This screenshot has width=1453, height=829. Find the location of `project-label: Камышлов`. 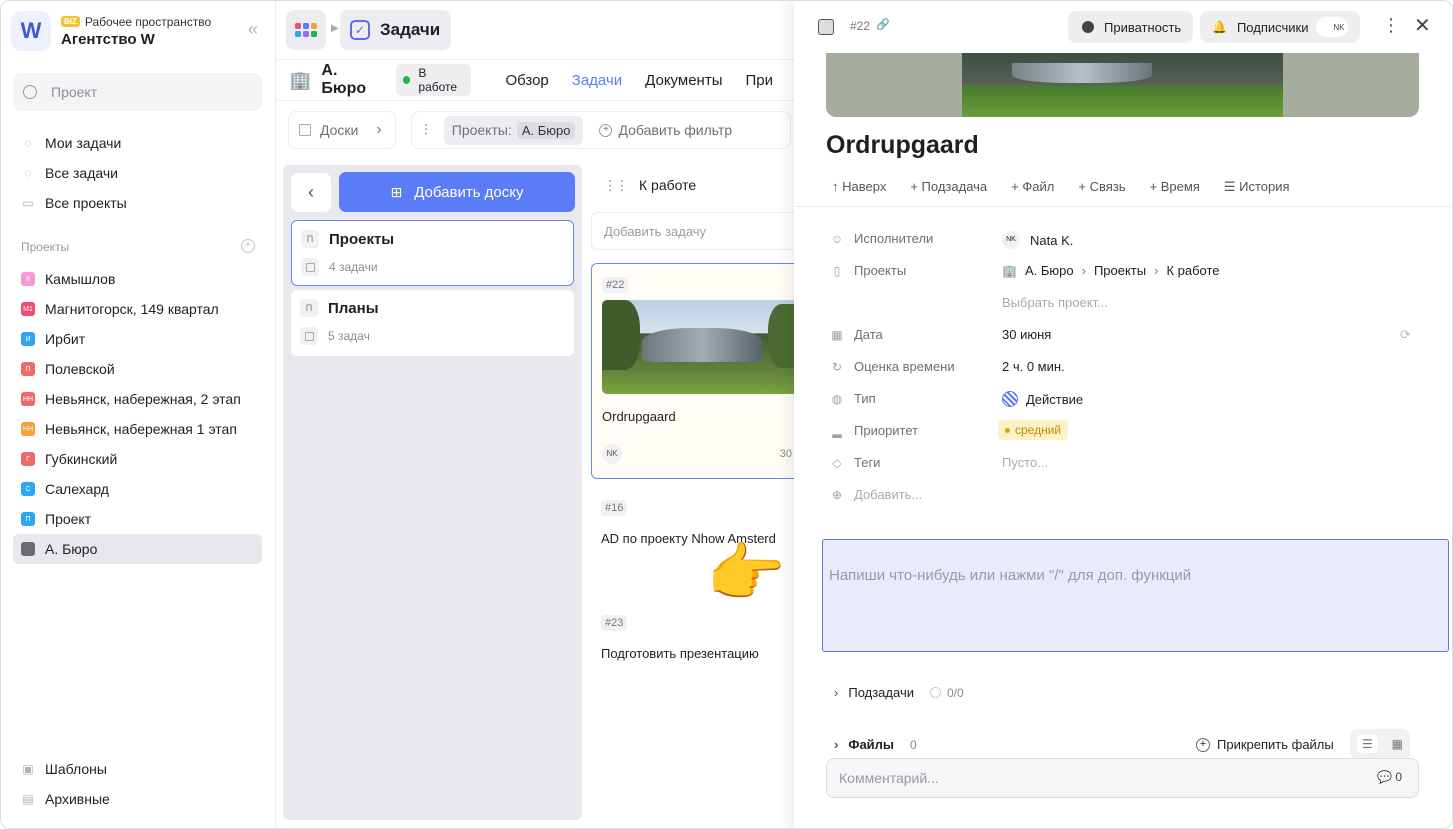

project-label: Камышлов is located at coordinates (80, 279).